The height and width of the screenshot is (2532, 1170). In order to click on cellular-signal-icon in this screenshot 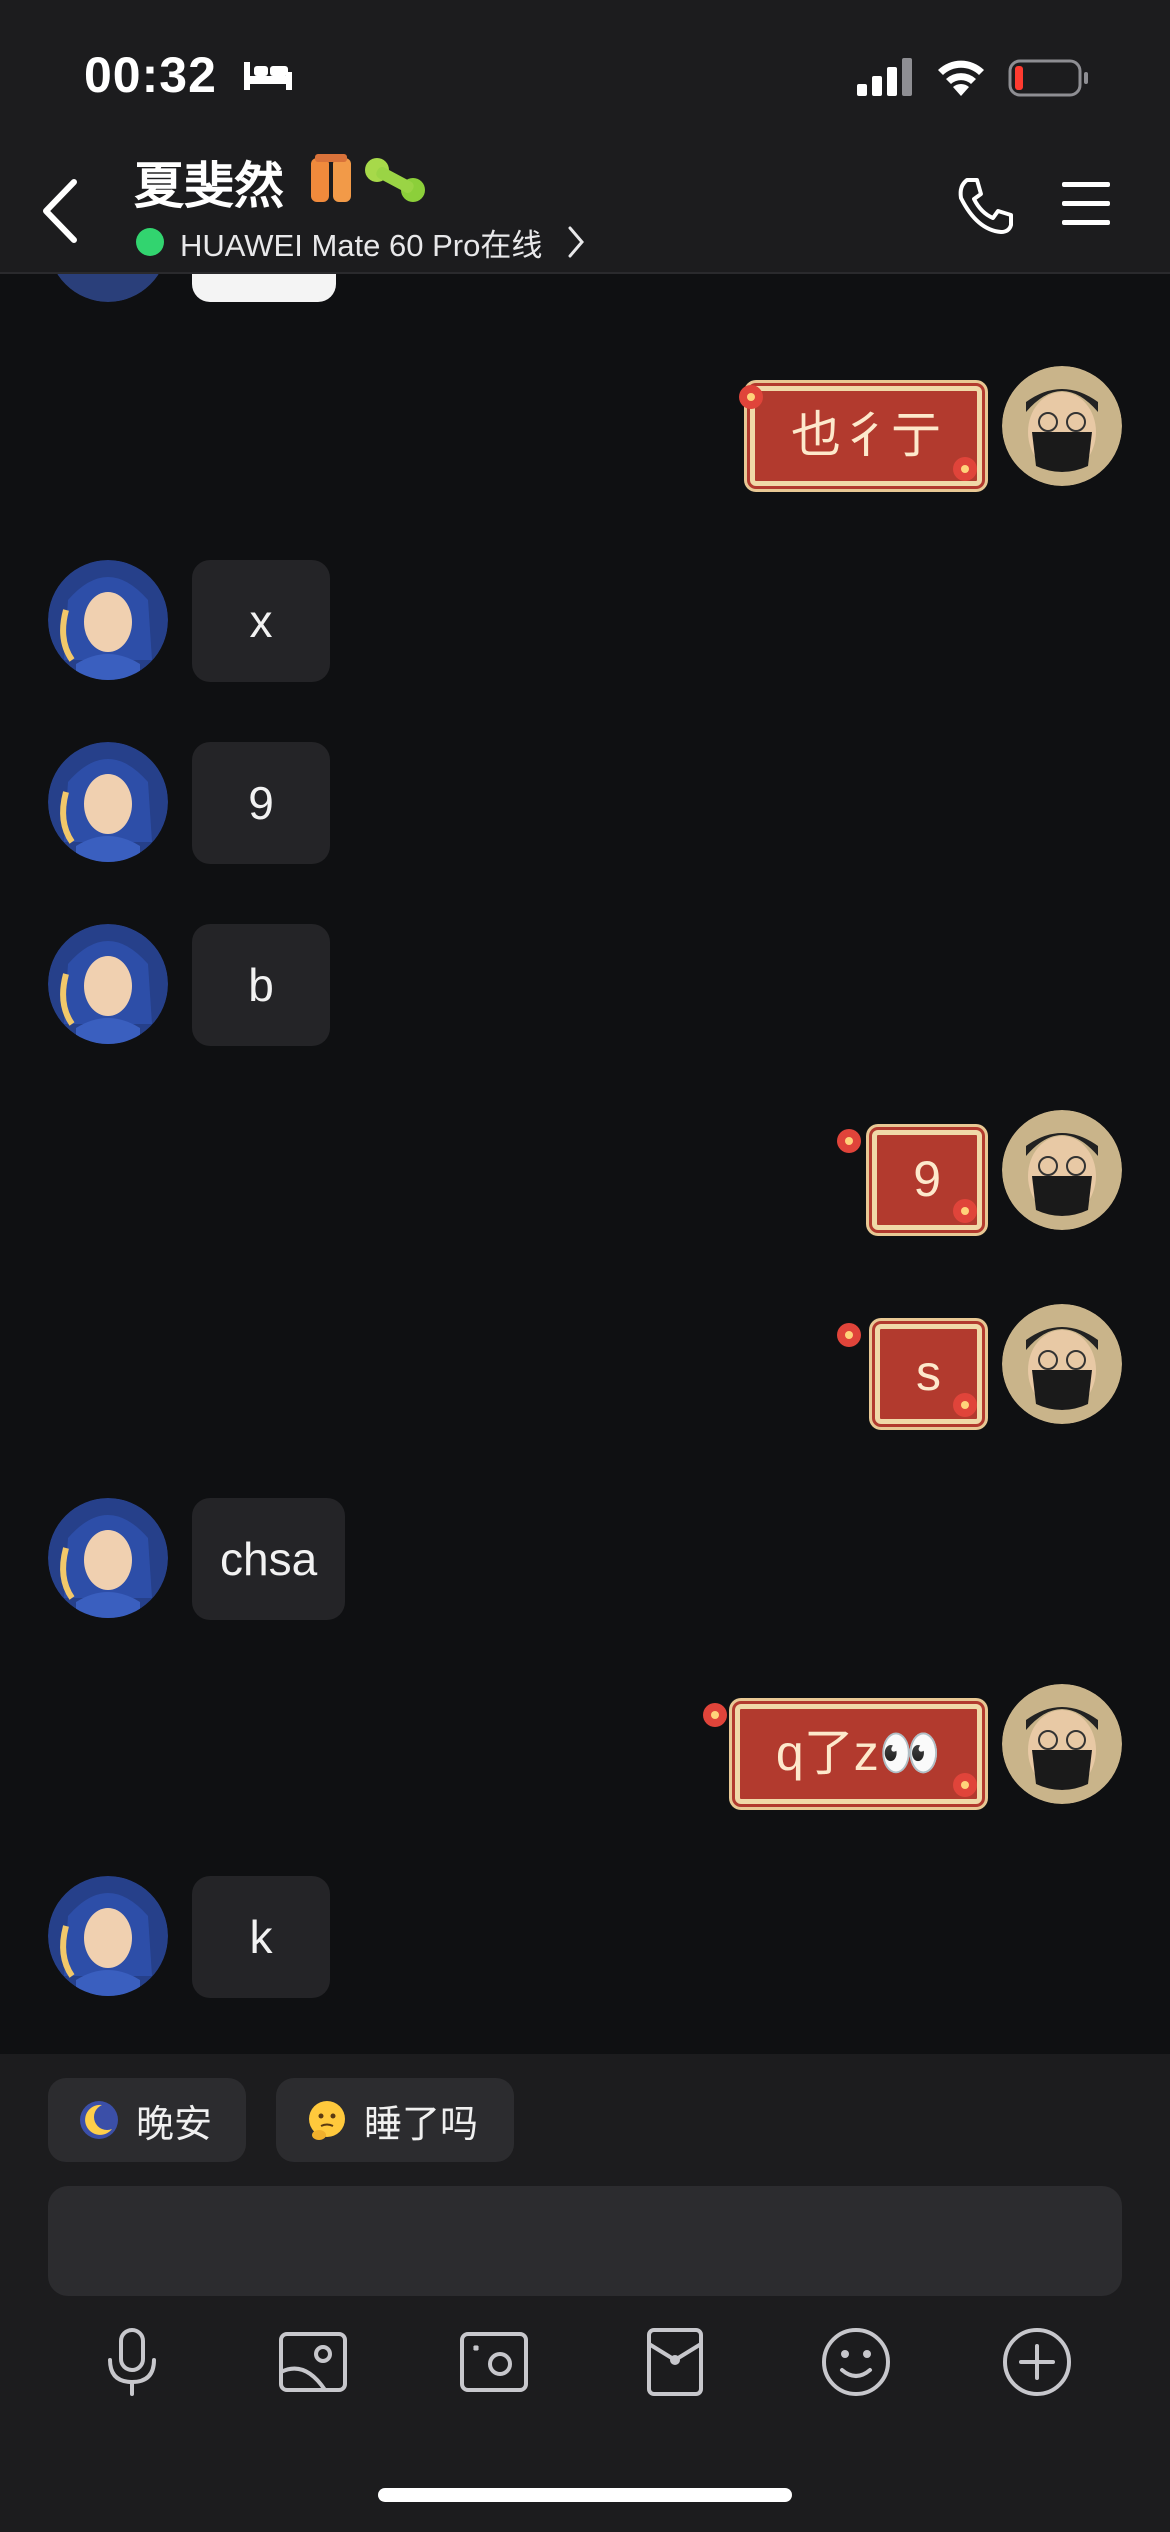, I will do `click(884, 77)`.